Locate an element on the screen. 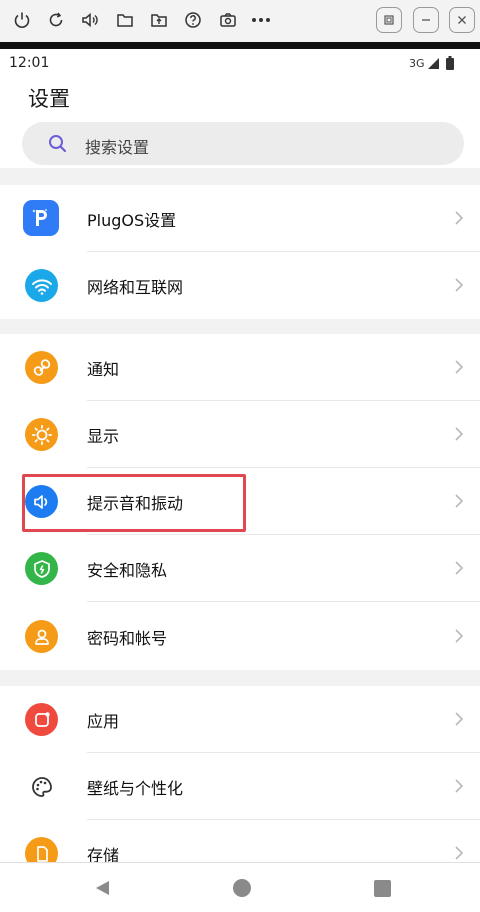  more-icon is located at coordinates (261, 20).